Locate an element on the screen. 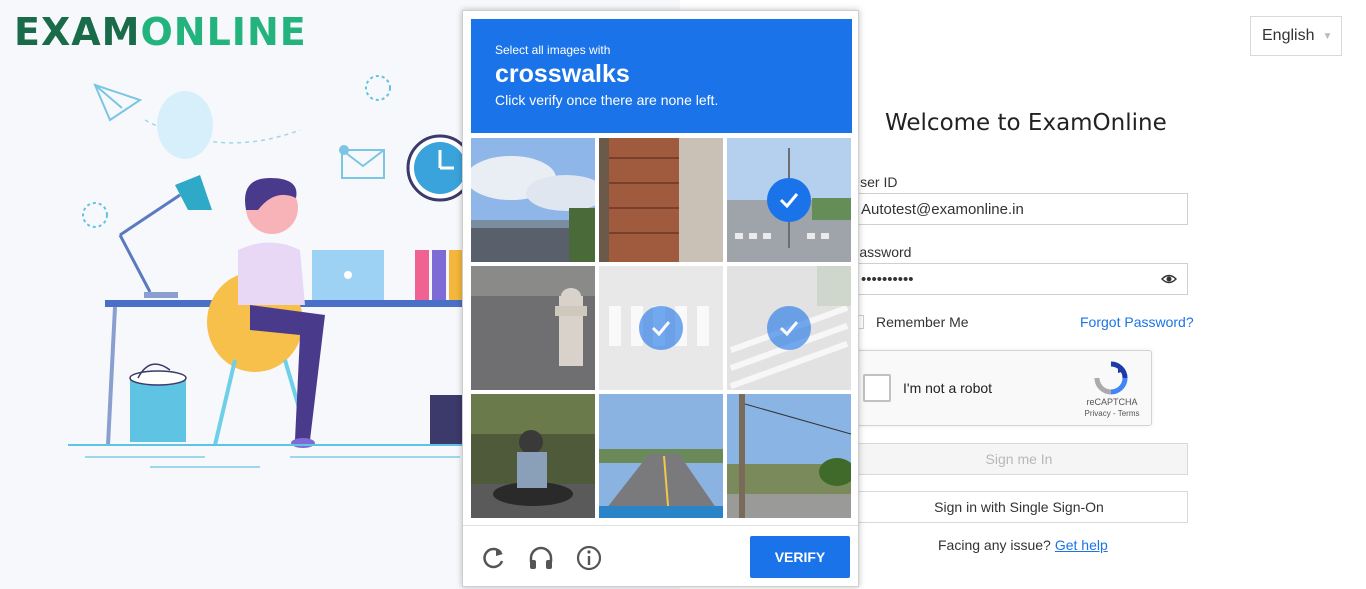 The image size is (1366, 589). sso-button: Sign in with Single Sign-On is located at coordinates (1019, 507).